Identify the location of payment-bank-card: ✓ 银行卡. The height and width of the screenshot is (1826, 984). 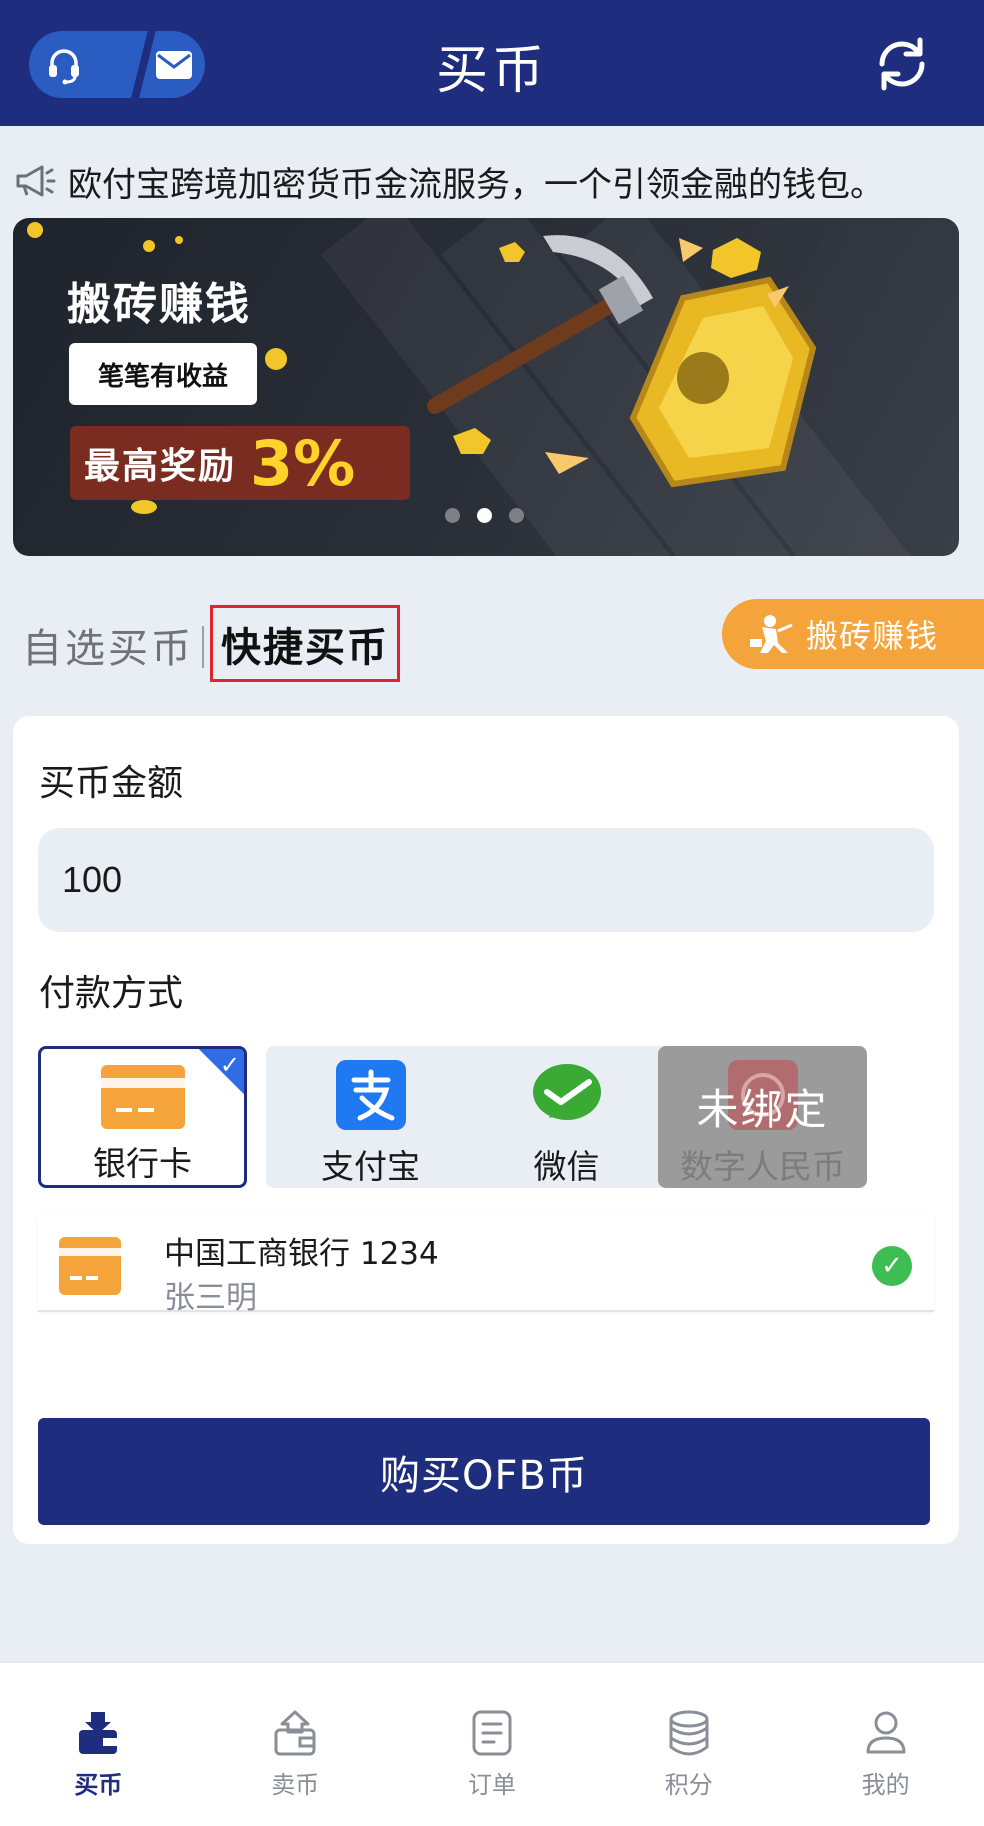
(142, 1117).